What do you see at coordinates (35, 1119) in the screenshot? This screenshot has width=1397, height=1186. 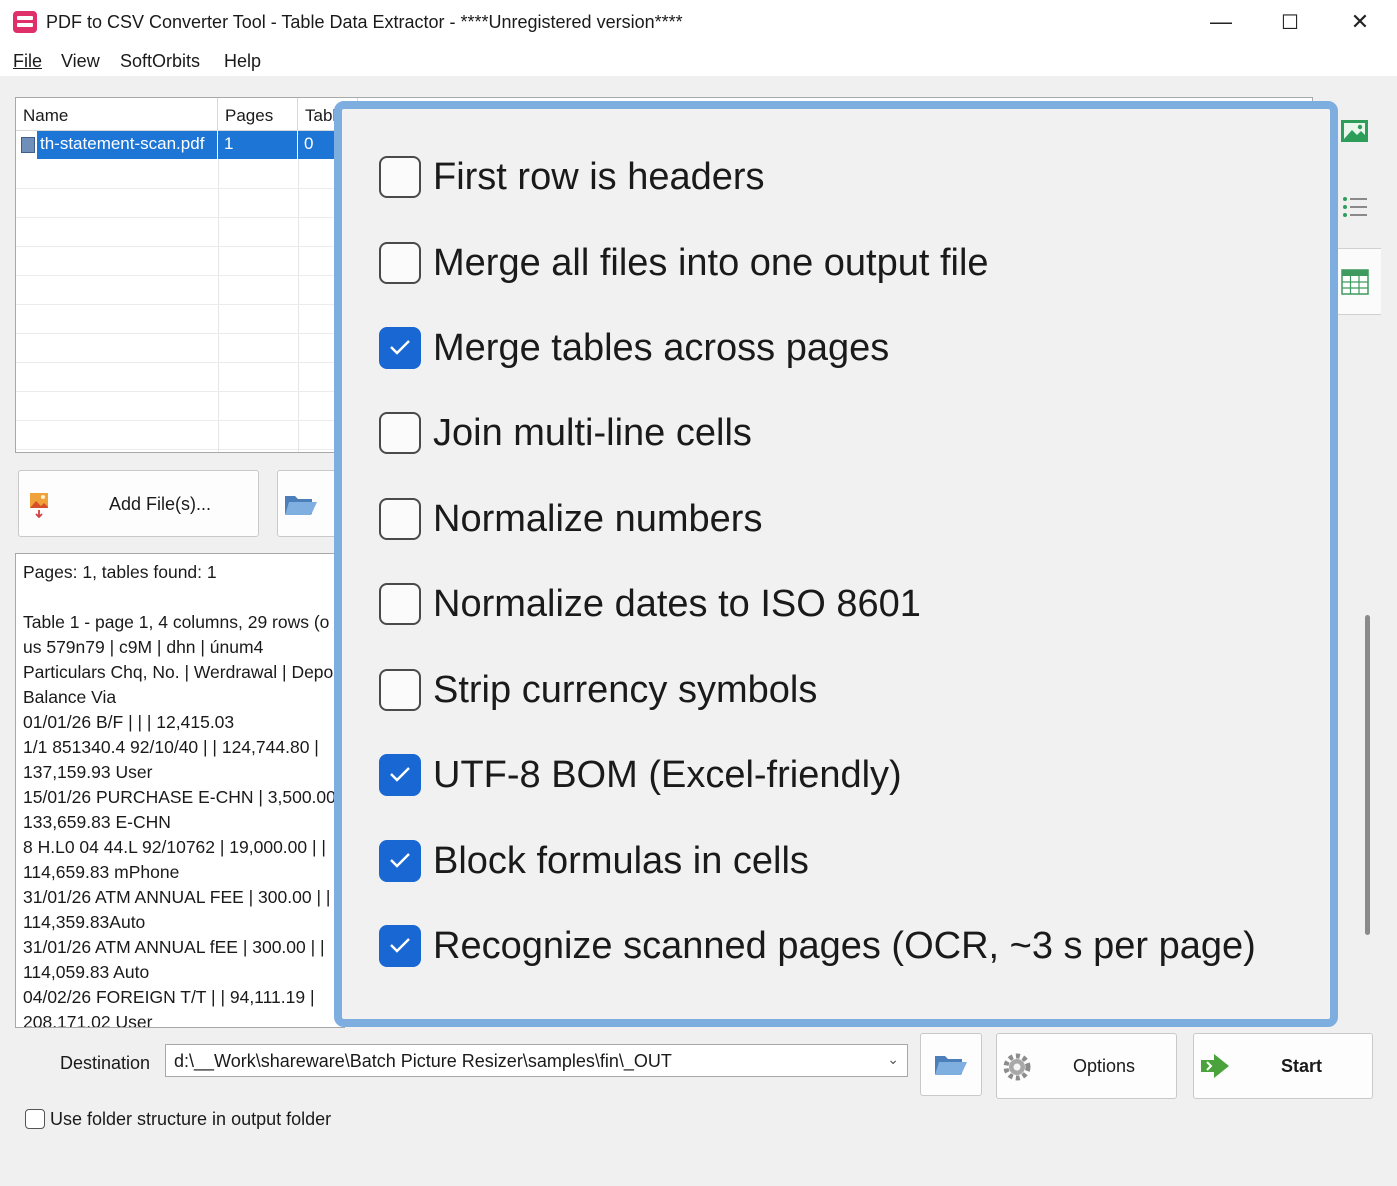 I see `folder-structure-checkbox` at bounding box center [35, 1119].